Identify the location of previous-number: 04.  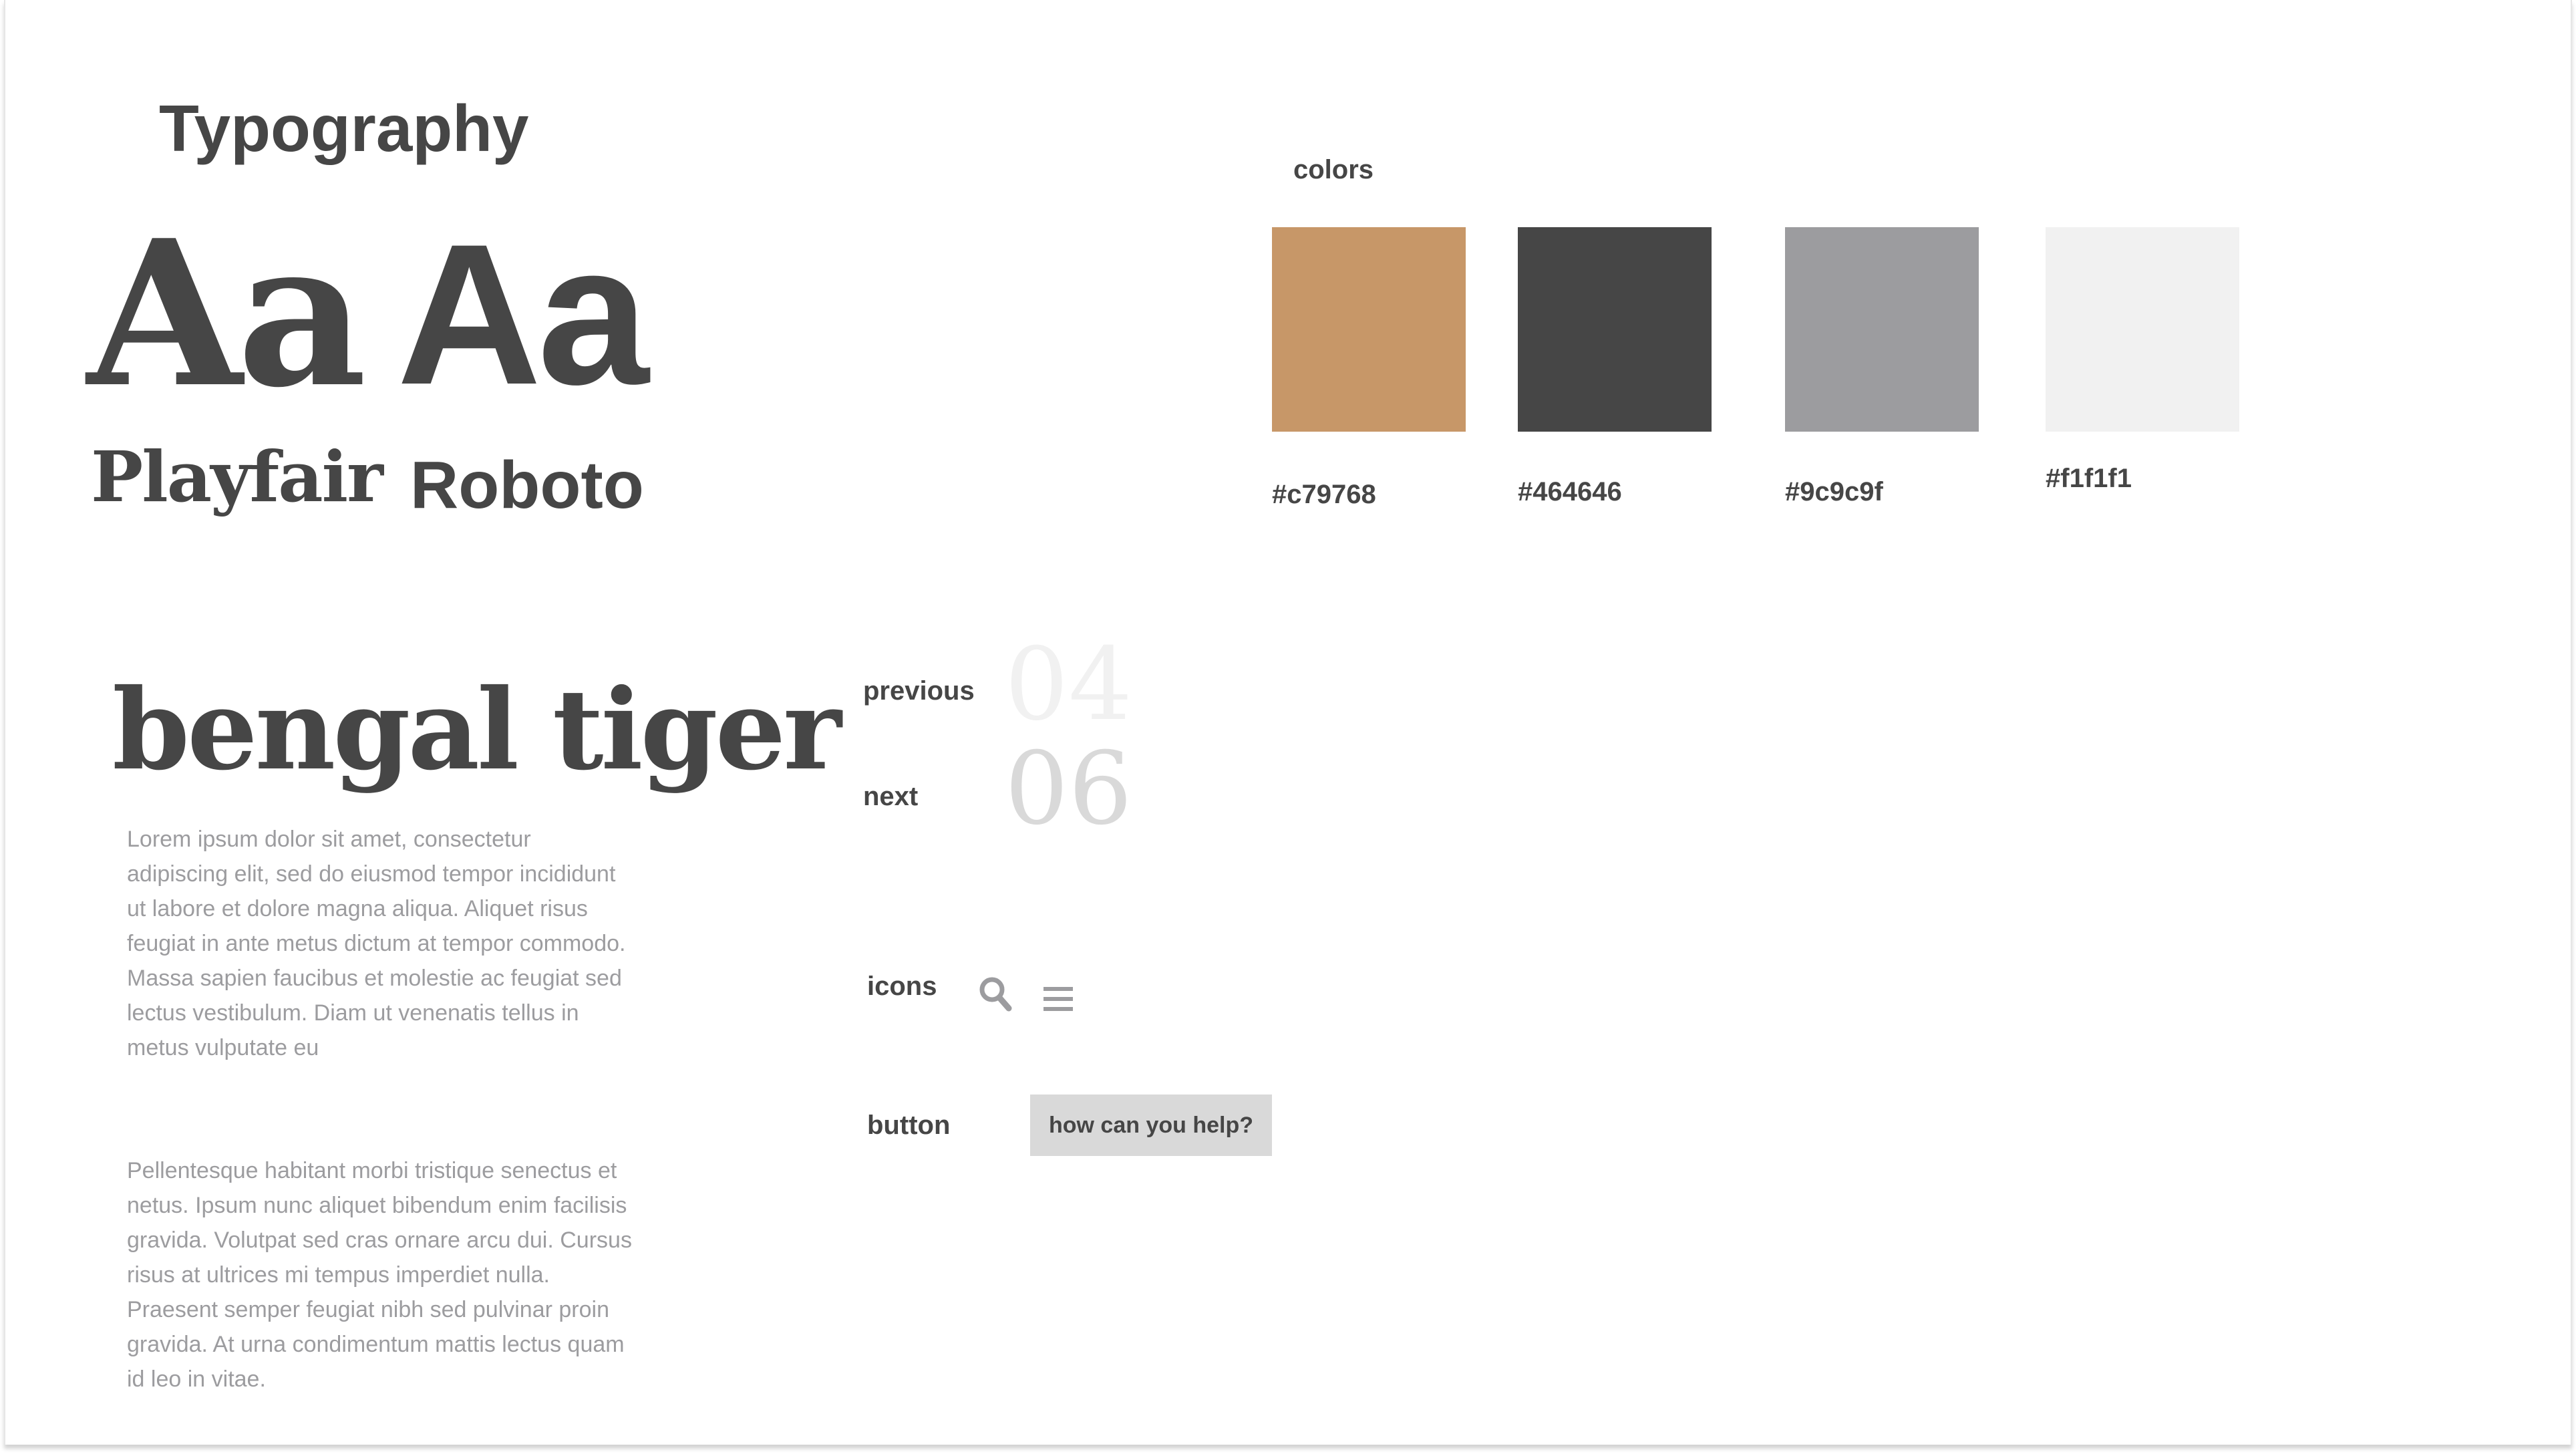
(1068, 685).